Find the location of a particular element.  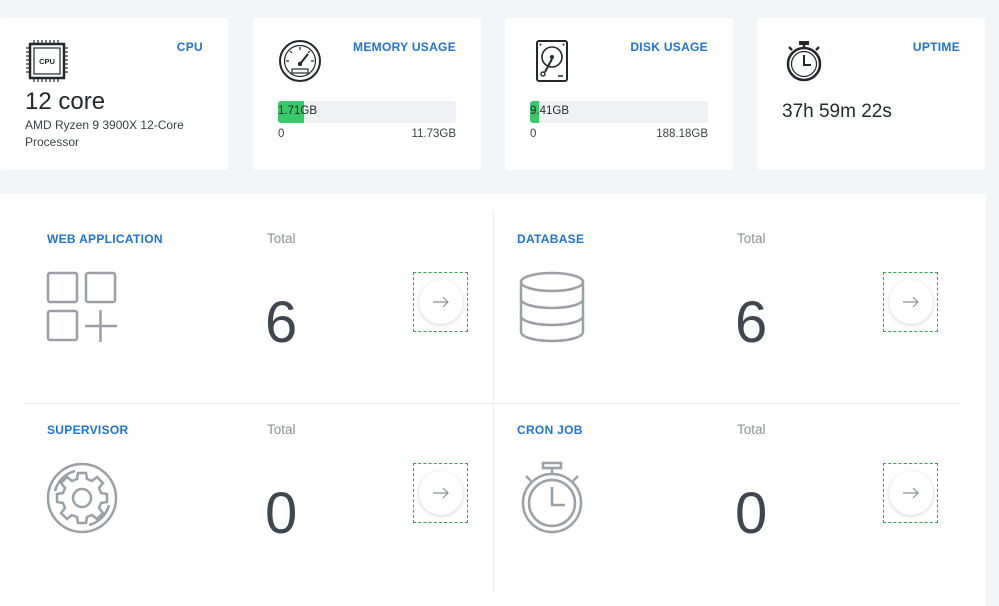

database-icon is located at coordinates (552, 307).